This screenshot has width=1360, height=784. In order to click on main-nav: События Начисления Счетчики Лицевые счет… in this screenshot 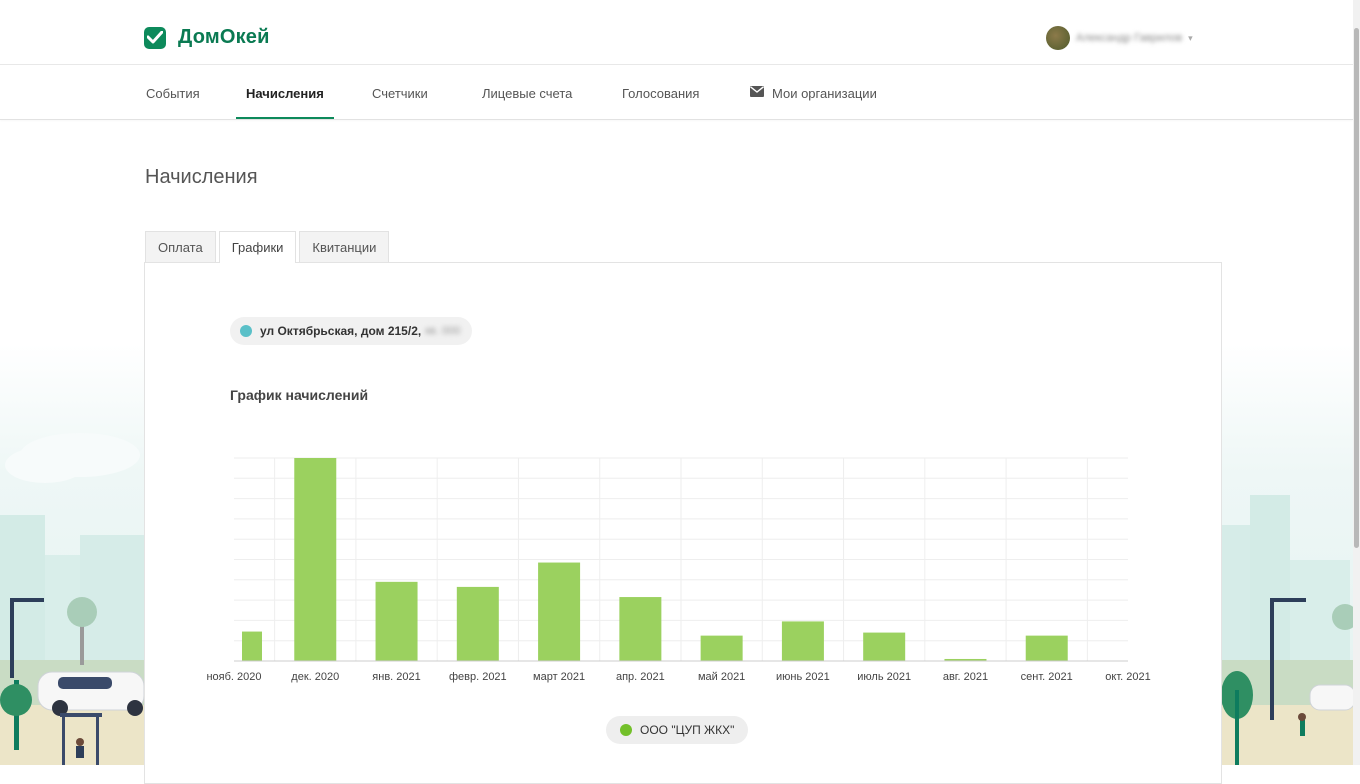, I will do `click(676, 92)`.